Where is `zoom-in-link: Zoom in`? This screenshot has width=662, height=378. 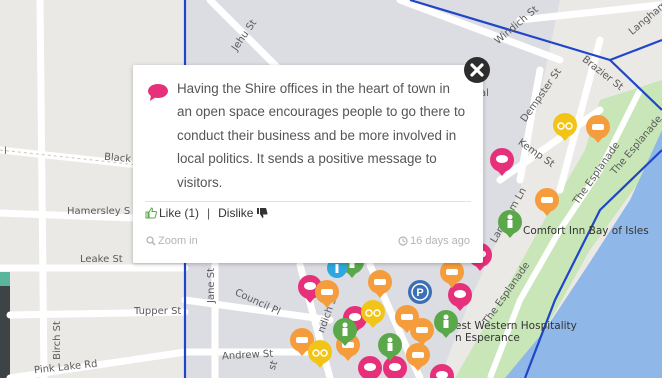
zoom-in-link: Zoom in is located at coordinates (172, 241).